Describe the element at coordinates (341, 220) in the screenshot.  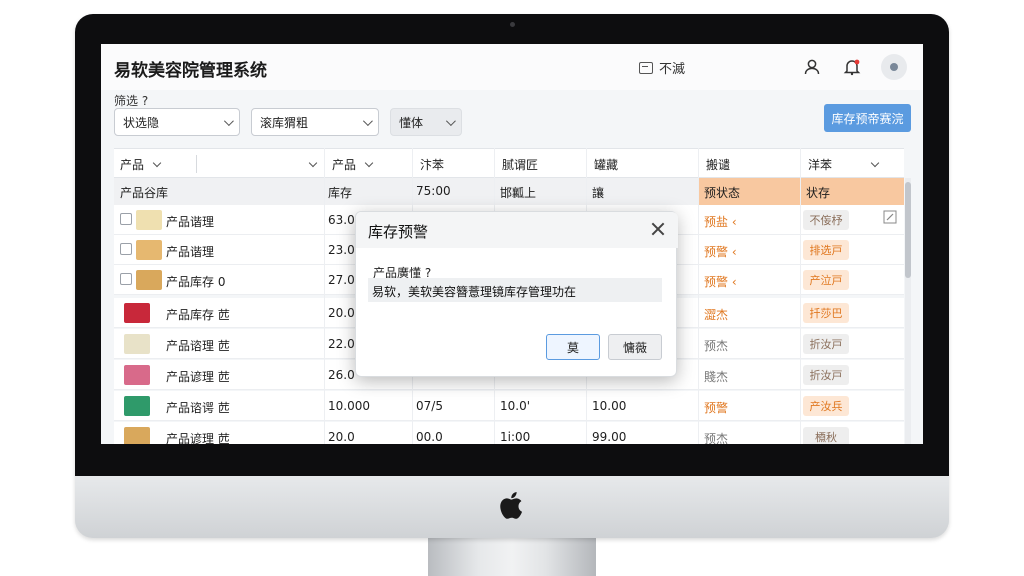
I see `stock-value: 63.0` at that location.